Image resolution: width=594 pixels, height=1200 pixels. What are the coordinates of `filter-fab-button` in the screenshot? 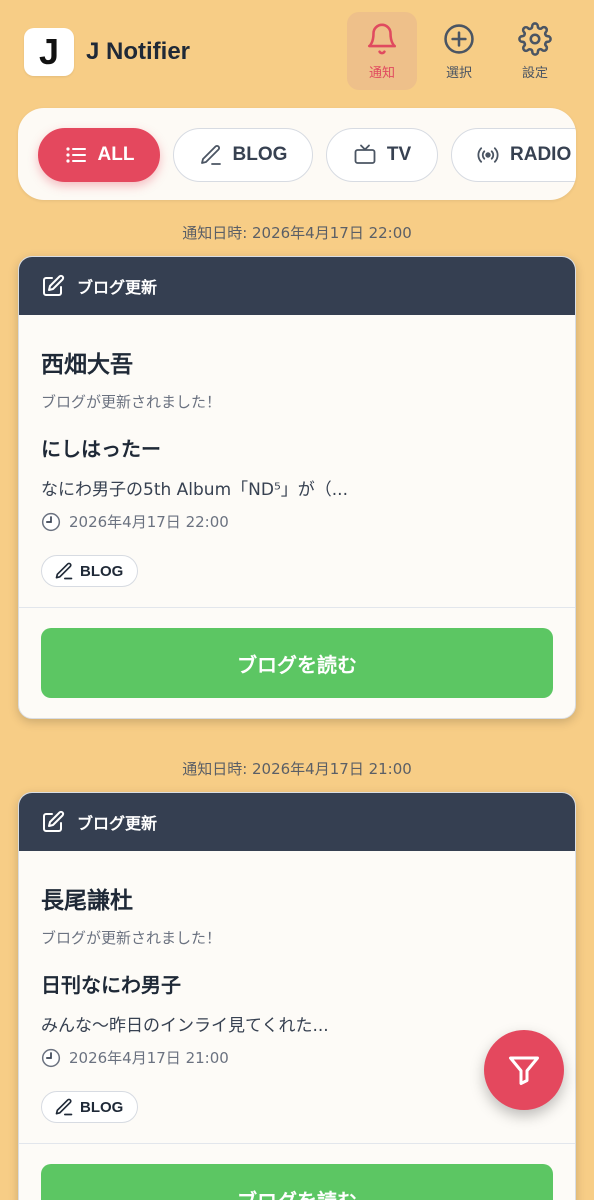 It's located at (524, 1070).